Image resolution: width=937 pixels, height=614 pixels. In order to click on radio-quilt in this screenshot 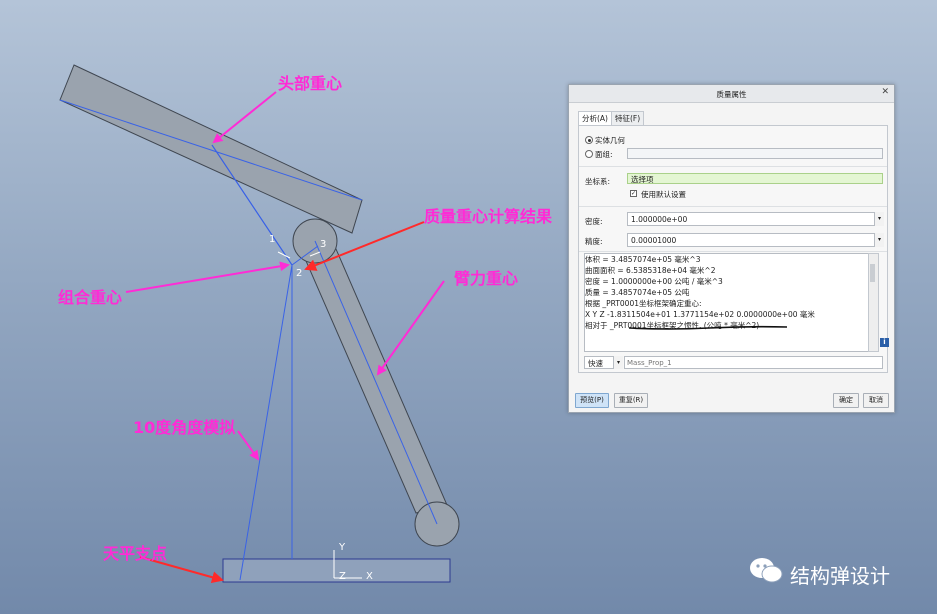, I will do `click(589, 154)`.